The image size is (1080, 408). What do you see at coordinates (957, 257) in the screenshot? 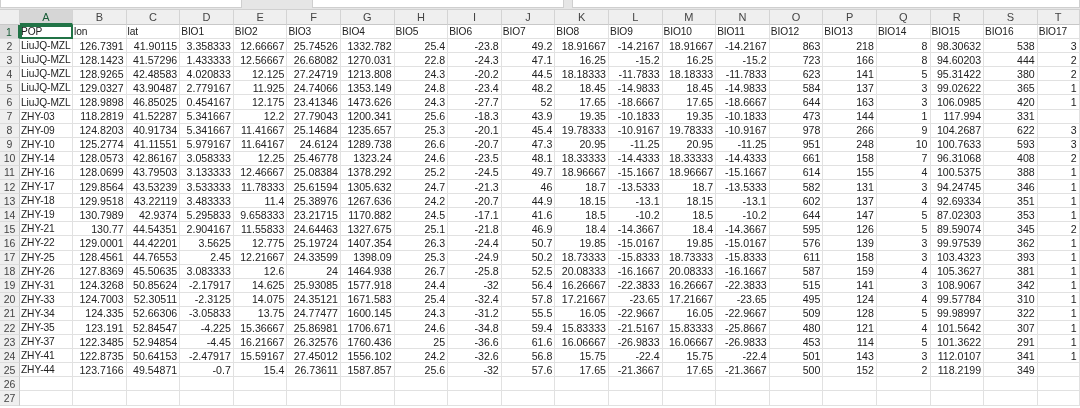
I see `table-cell: 103.4323` at bounding box center [957, 257].